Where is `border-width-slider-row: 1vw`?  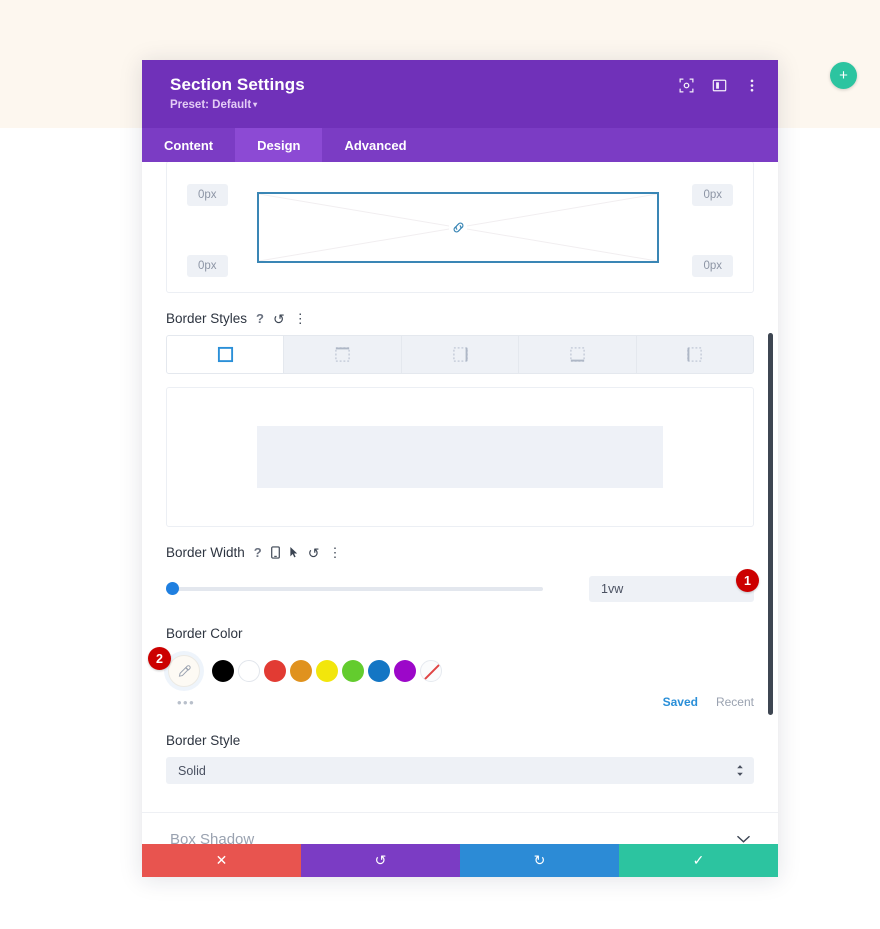
border-width-slider-row: 1vw is located at coordinates (460, 589).